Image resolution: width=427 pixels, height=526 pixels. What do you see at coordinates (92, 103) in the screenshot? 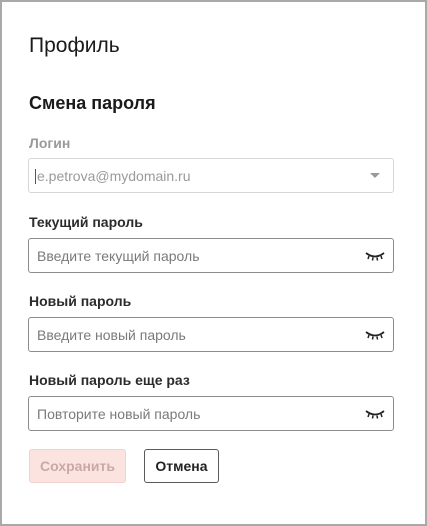
I see `section-title: Смена пароля` at bounding box center [92, 103].